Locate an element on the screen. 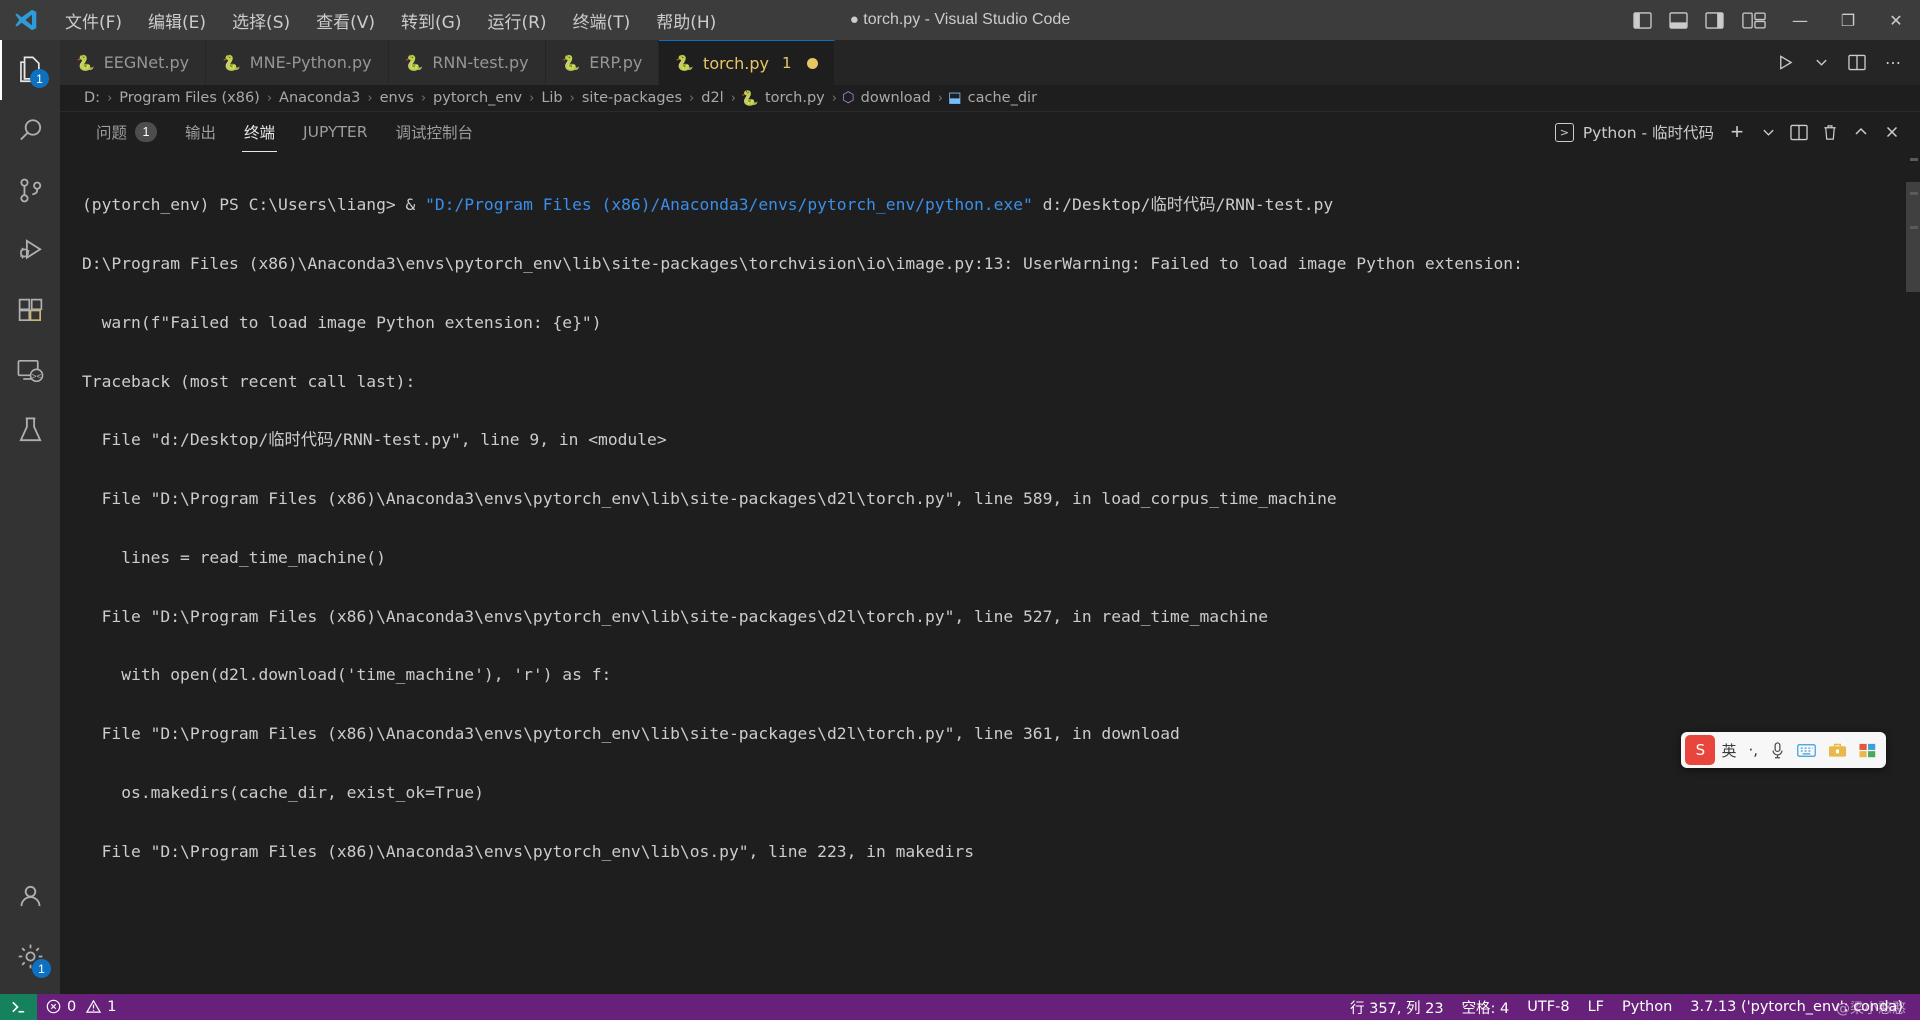  accounts-icon is located at coordinates (30, 896).